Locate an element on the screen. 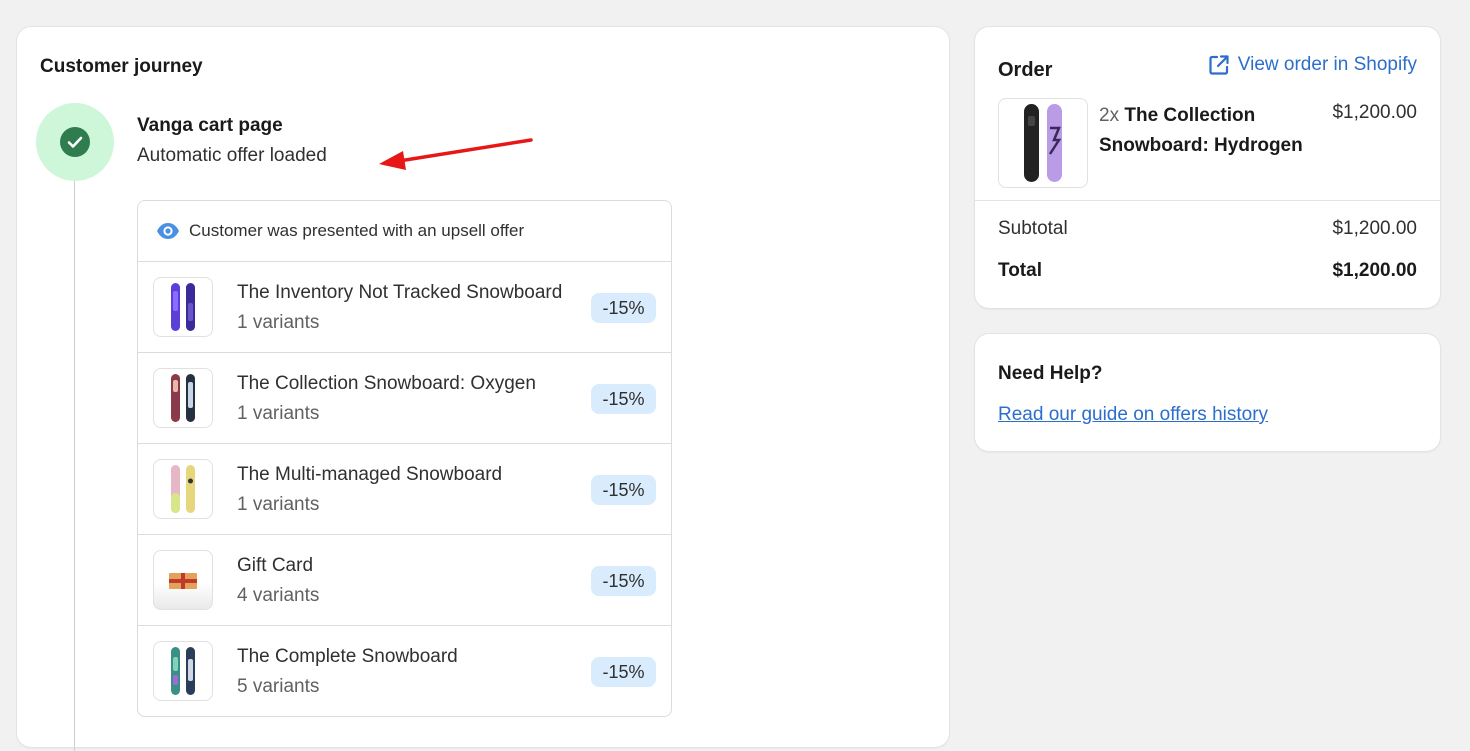 This screenshot has width=1470, height=751. timeline-line is located at coordinates (74, 466).